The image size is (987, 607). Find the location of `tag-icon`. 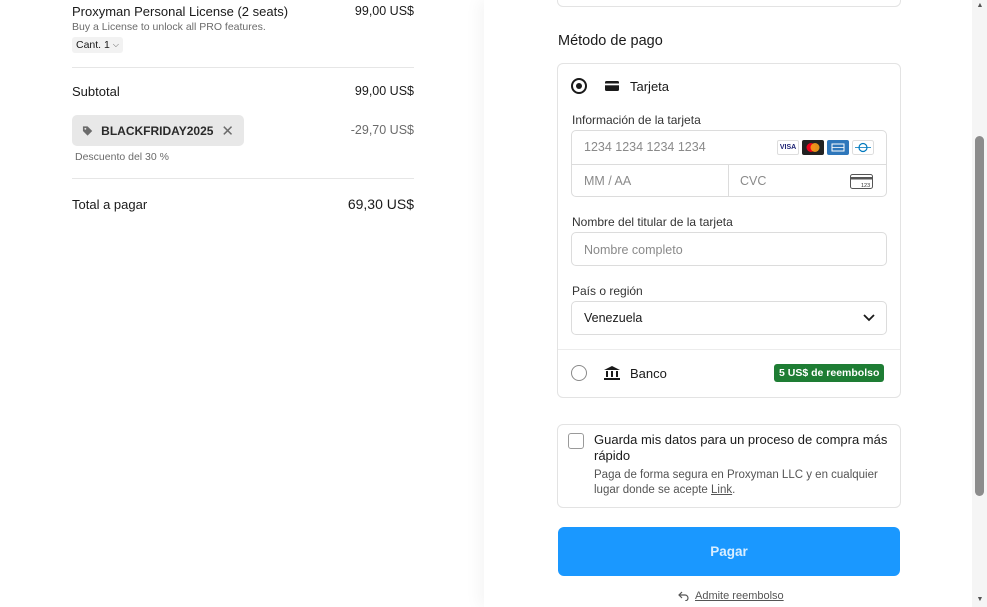

tag-icon is located at coordinates (87, 130).